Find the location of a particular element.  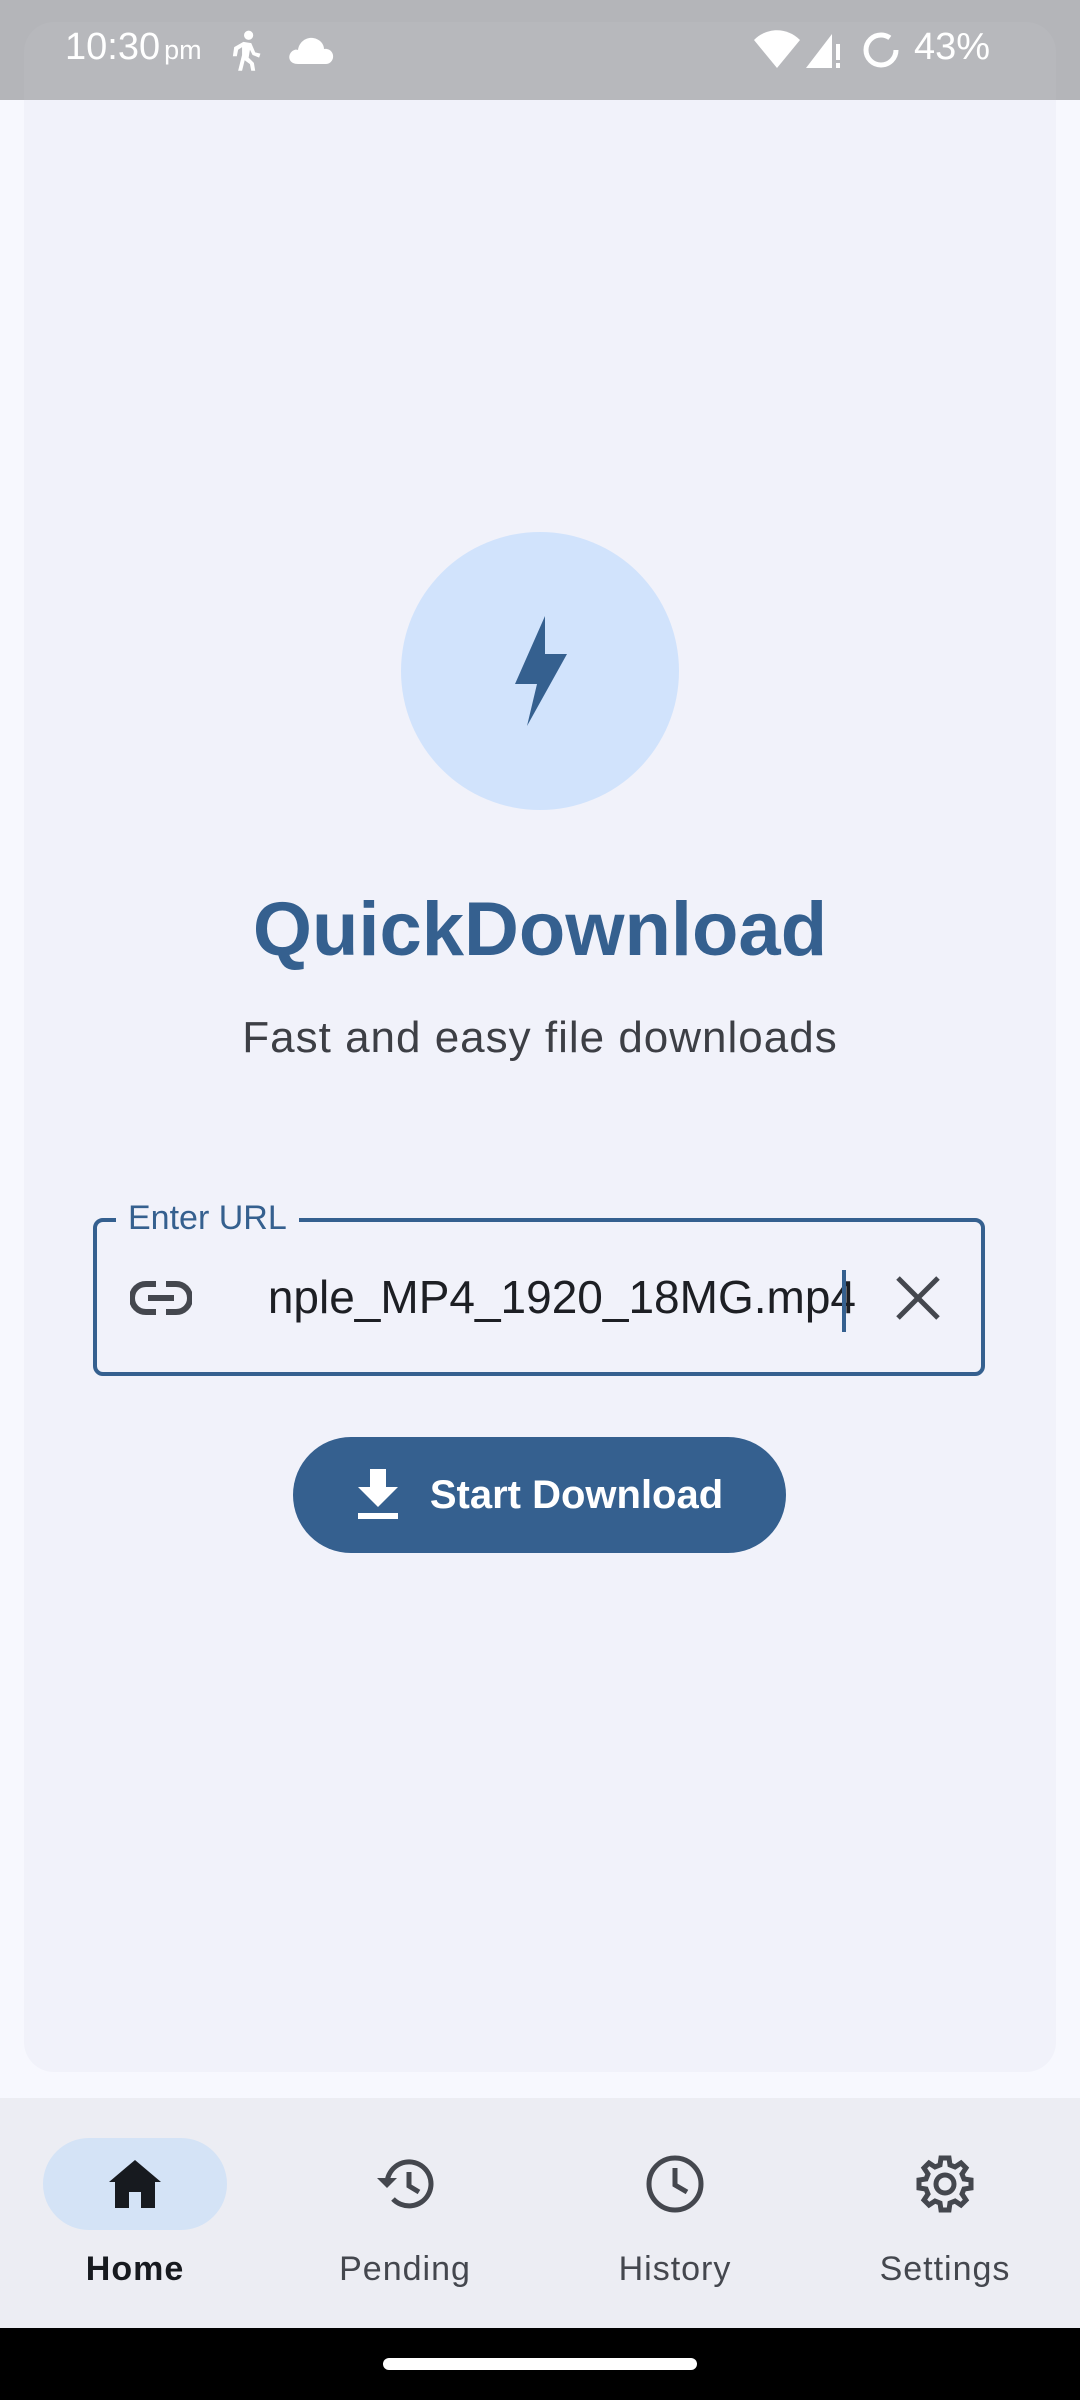

nav-item-history: History is located at coordinates (675, 2218).